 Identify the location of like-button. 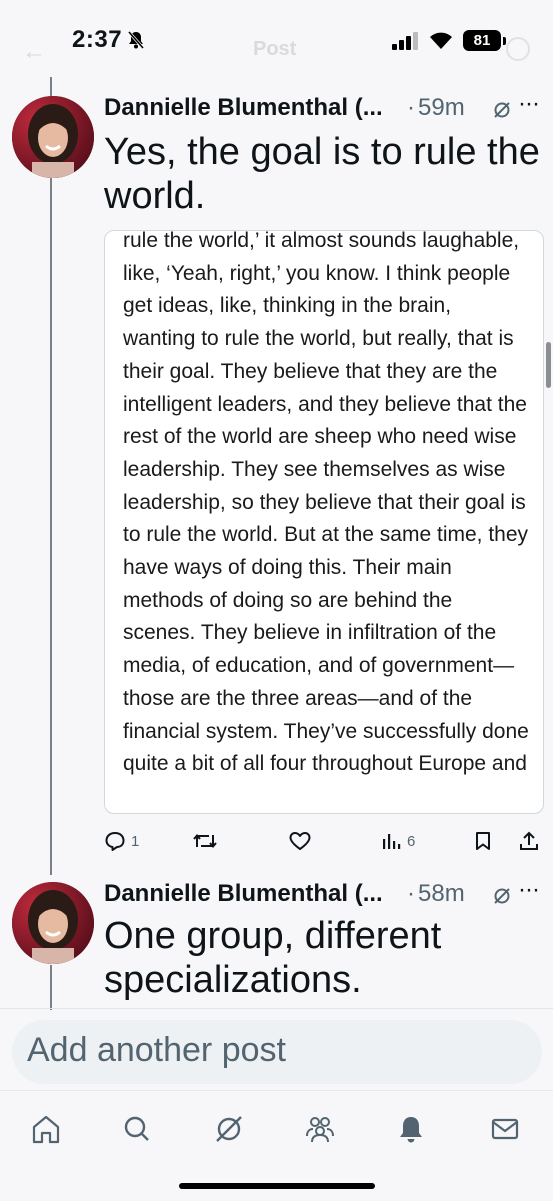
(300, 841).